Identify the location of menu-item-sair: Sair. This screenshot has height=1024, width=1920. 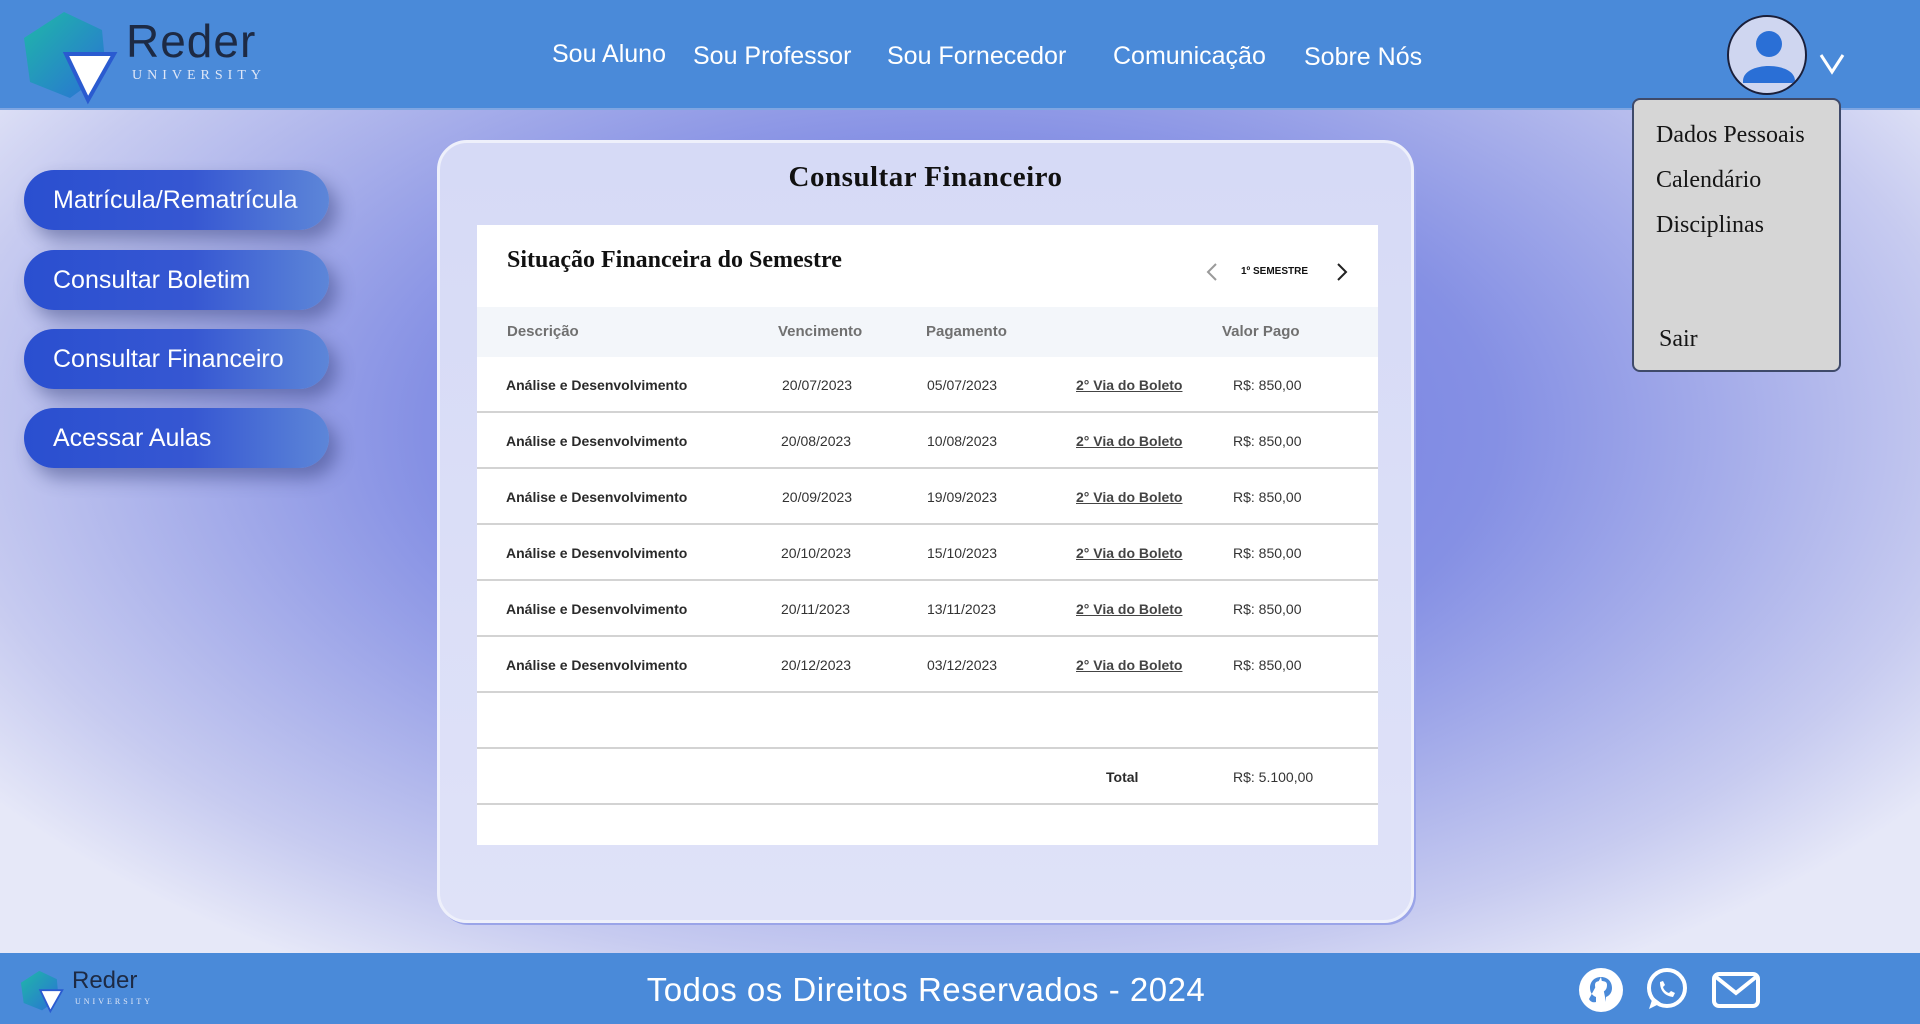
(1678, 339).